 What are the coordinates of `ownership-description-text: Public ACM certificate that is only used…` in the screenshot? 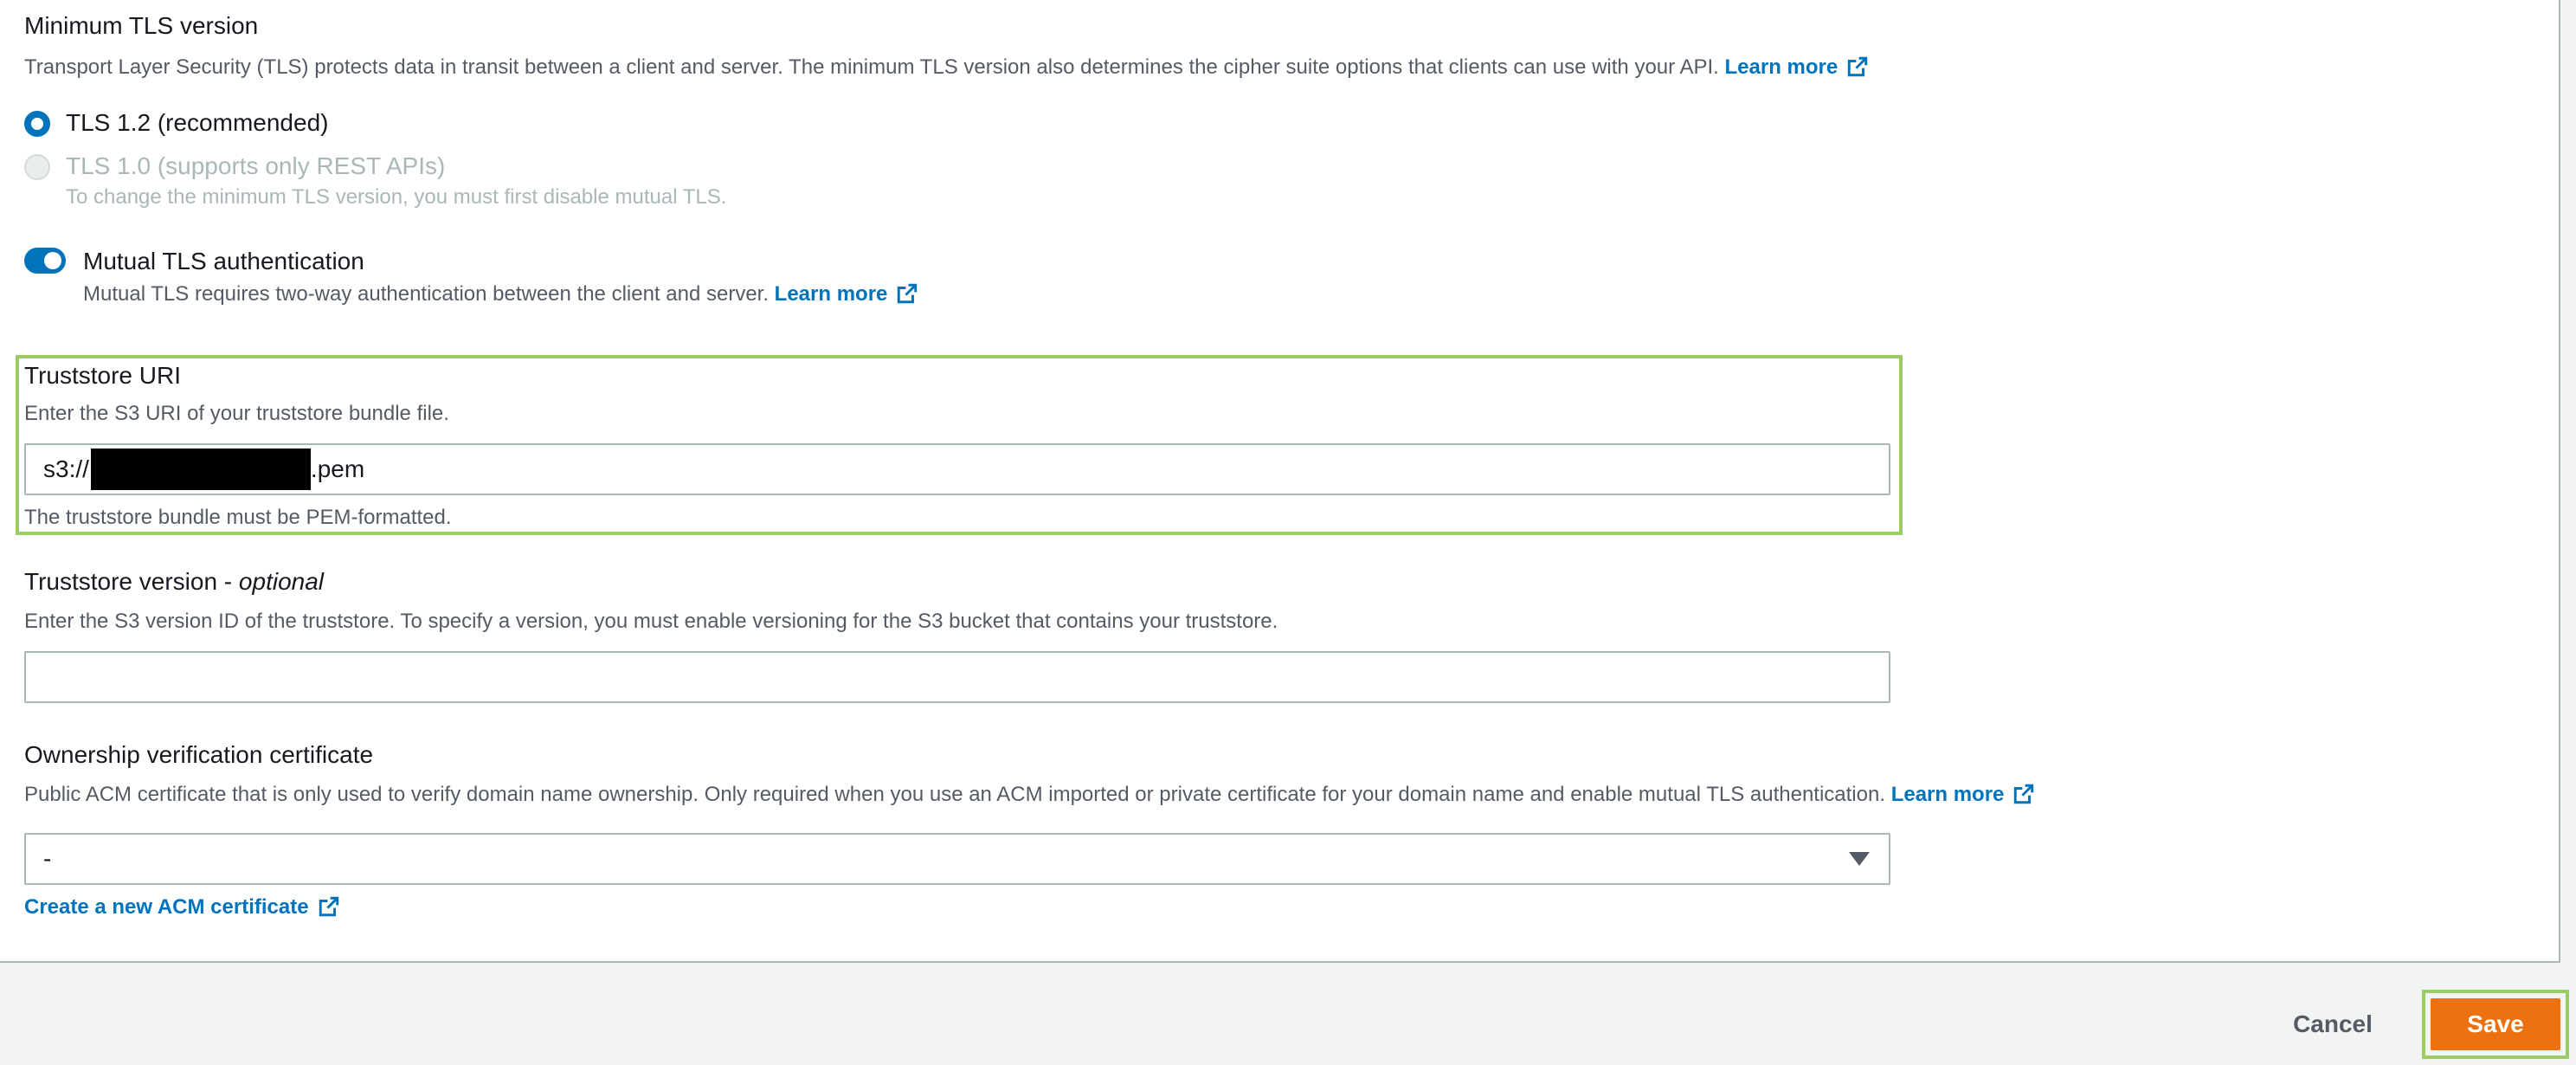 It's located at (955, 794).